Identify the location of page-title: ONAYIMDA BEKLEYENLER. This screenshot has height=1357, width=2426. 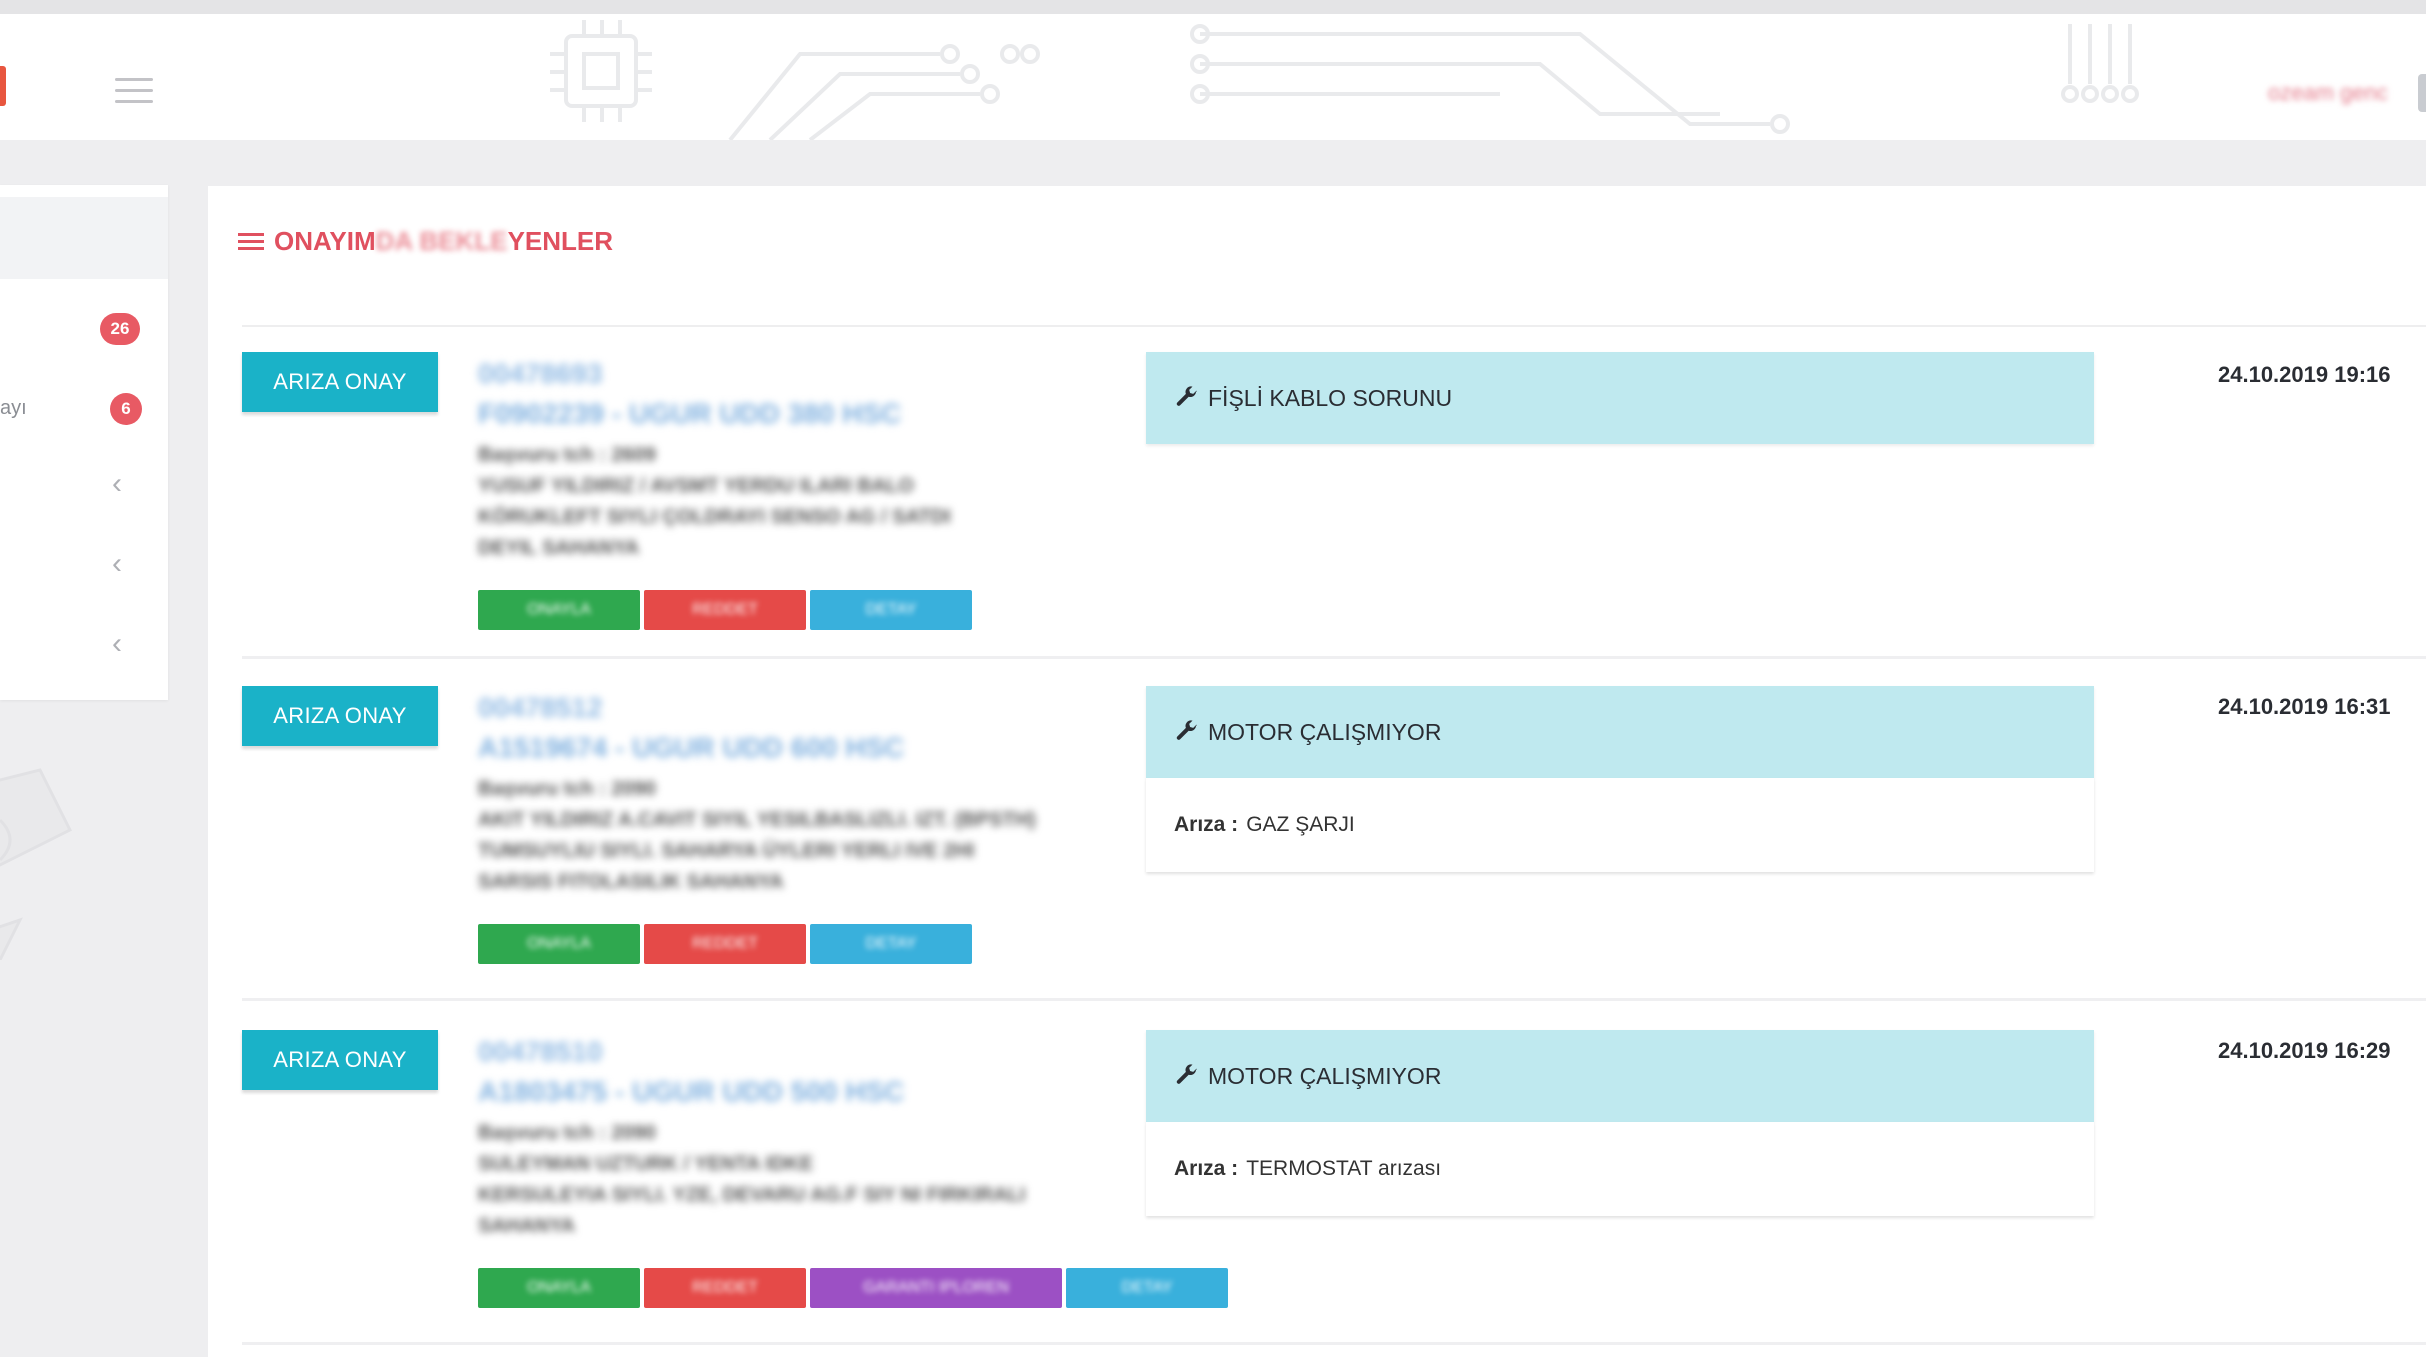
(425, 241).